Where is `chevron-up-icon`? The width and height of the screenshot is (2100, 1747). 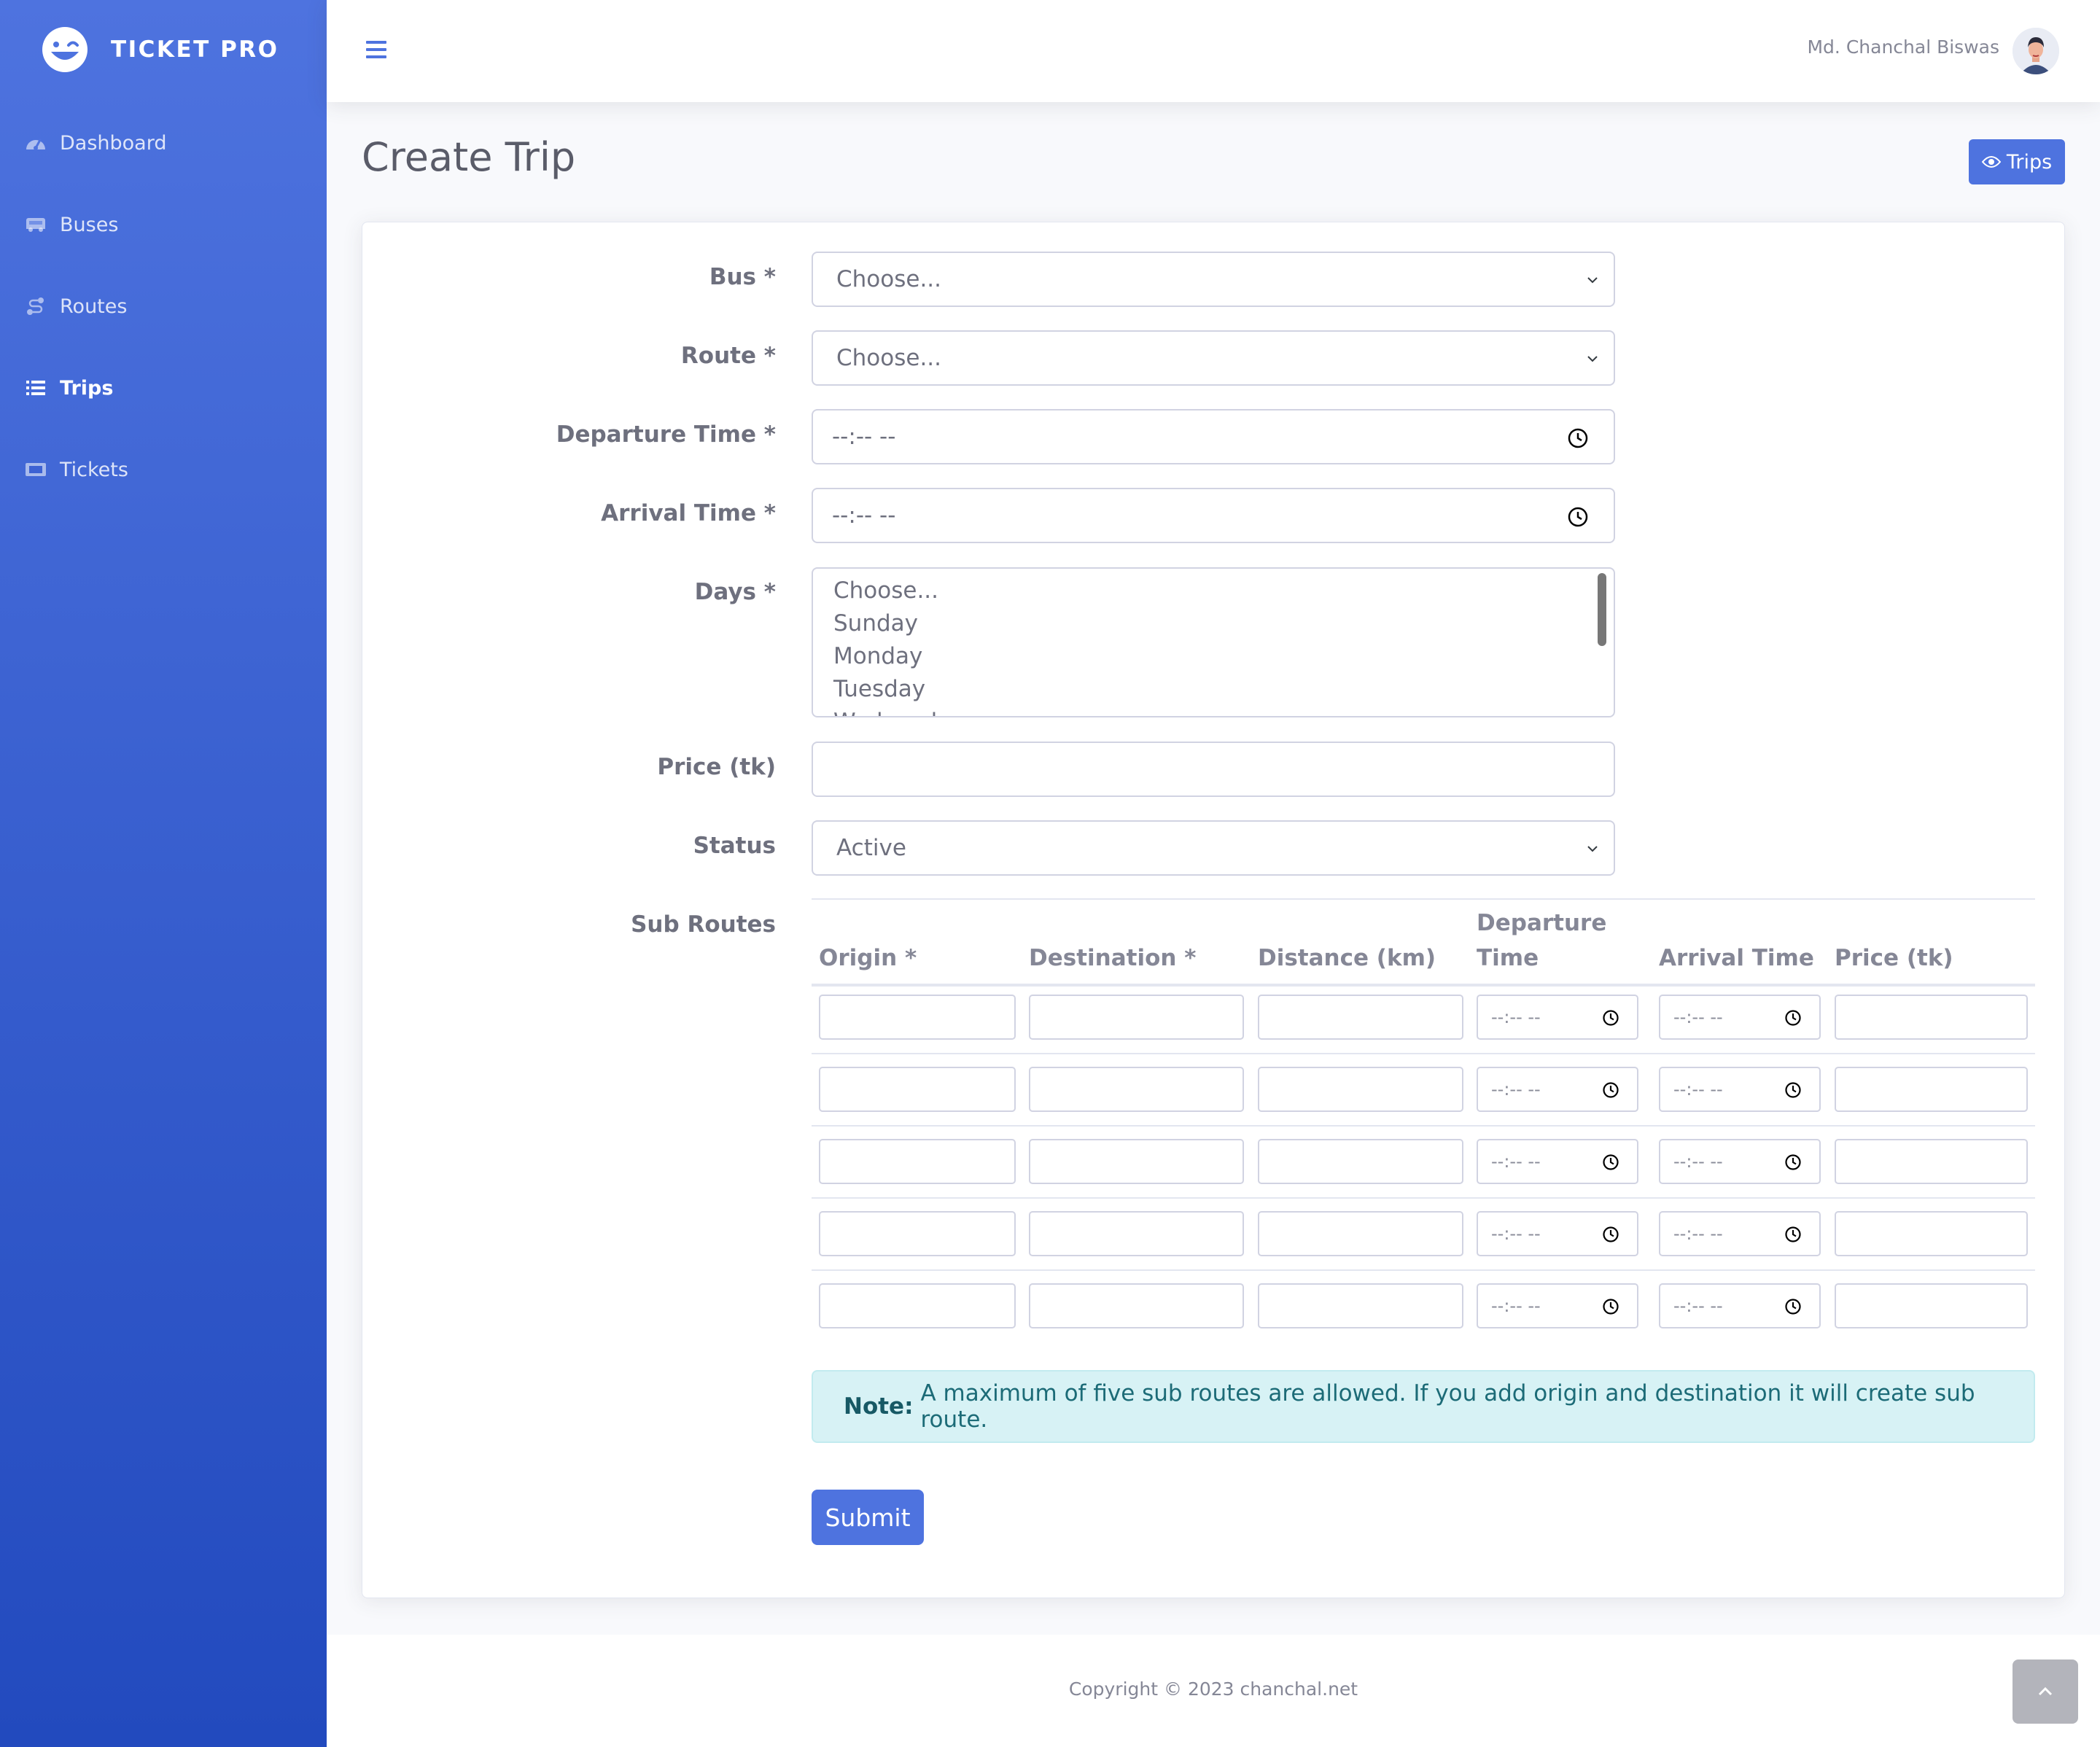
chevron-up-icon is located at coordinates (2045, 1691).